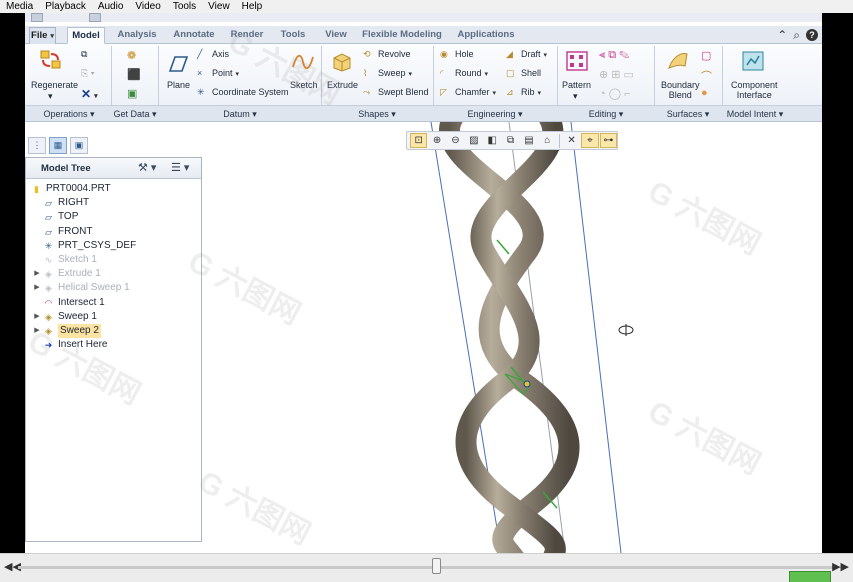  What do you see at coordinates (37, 145) in the screenshot?
I see `model-tree-tab-icon: ⋮` at bounding box center [37, 145].